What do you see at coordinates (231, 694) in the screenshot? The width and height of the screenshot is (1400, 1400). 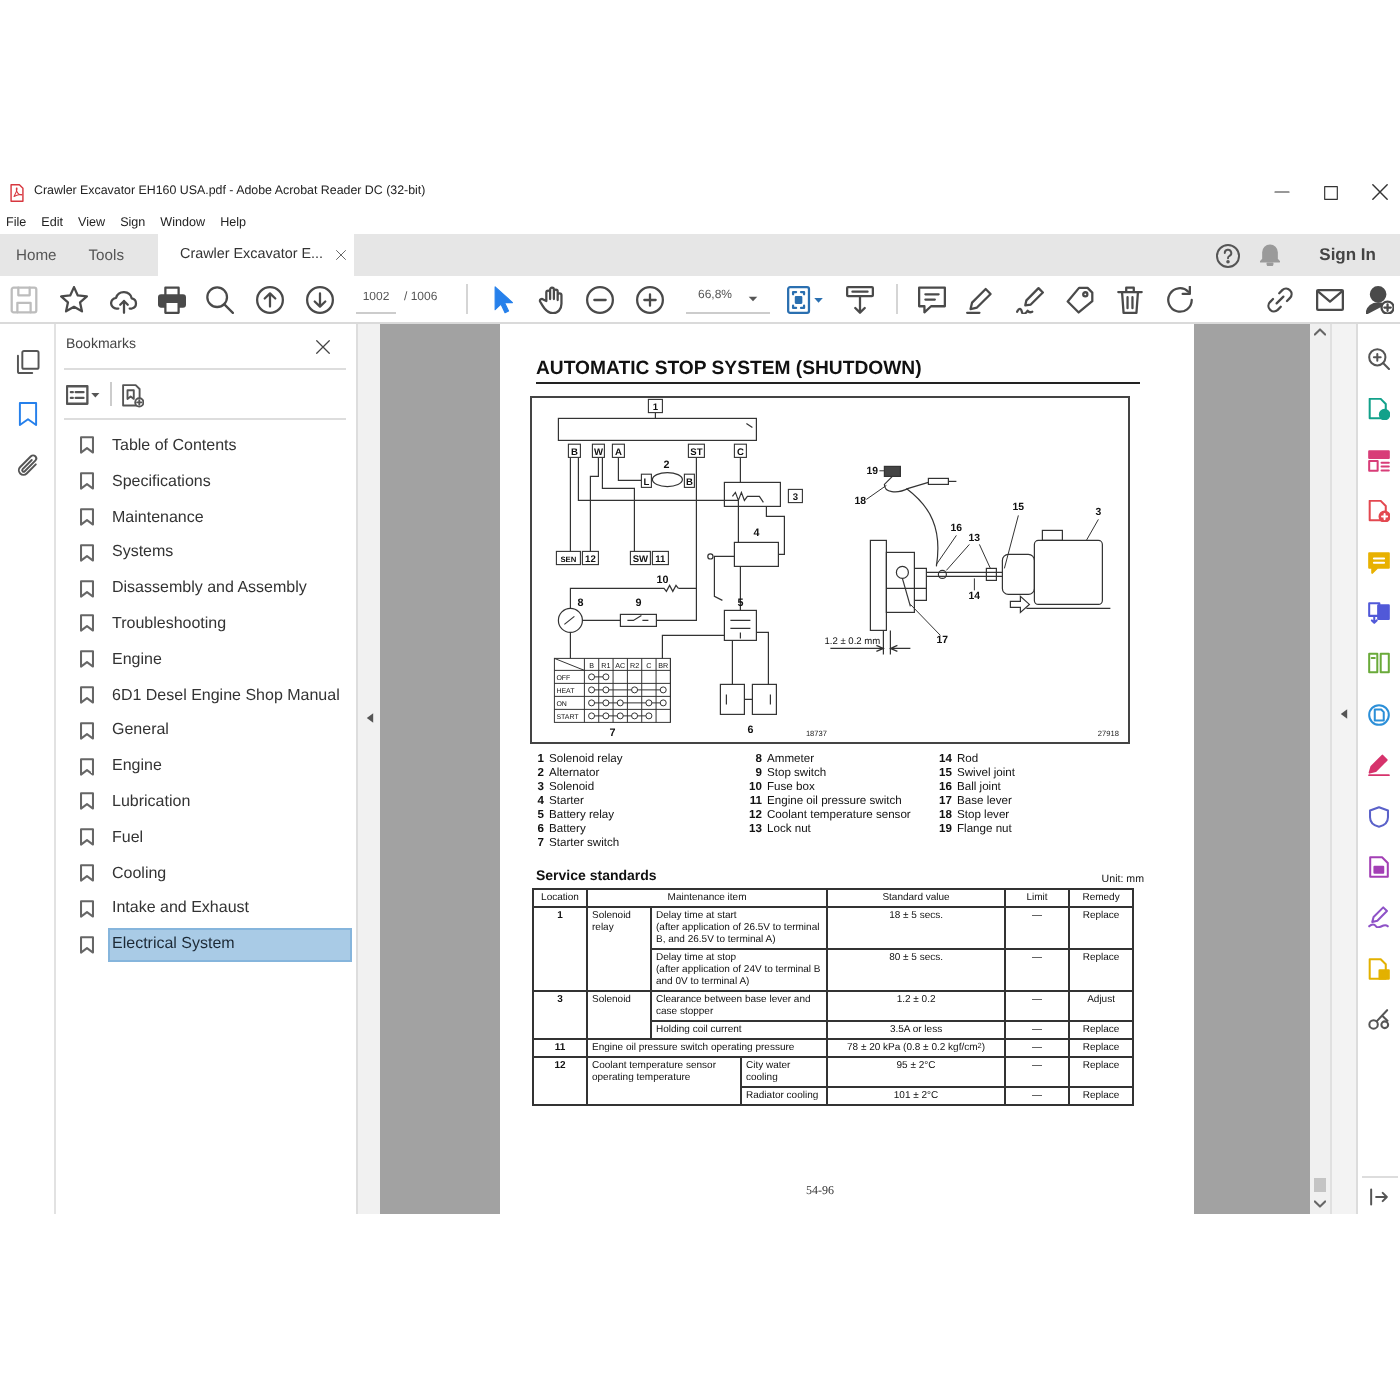 I see `bookmark-item: 6D1 Desel Engine Shop Manual` at bounding box center [231, 694].